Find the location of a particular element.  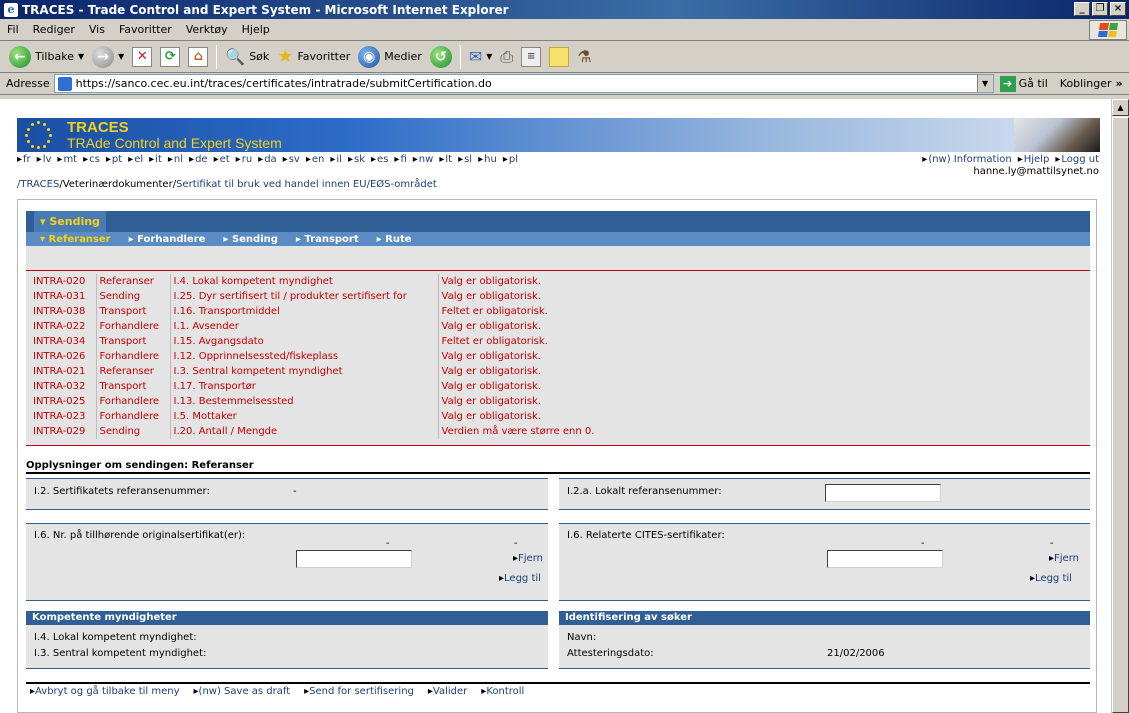

lang-link: fi is located at coordinates (400, 159).